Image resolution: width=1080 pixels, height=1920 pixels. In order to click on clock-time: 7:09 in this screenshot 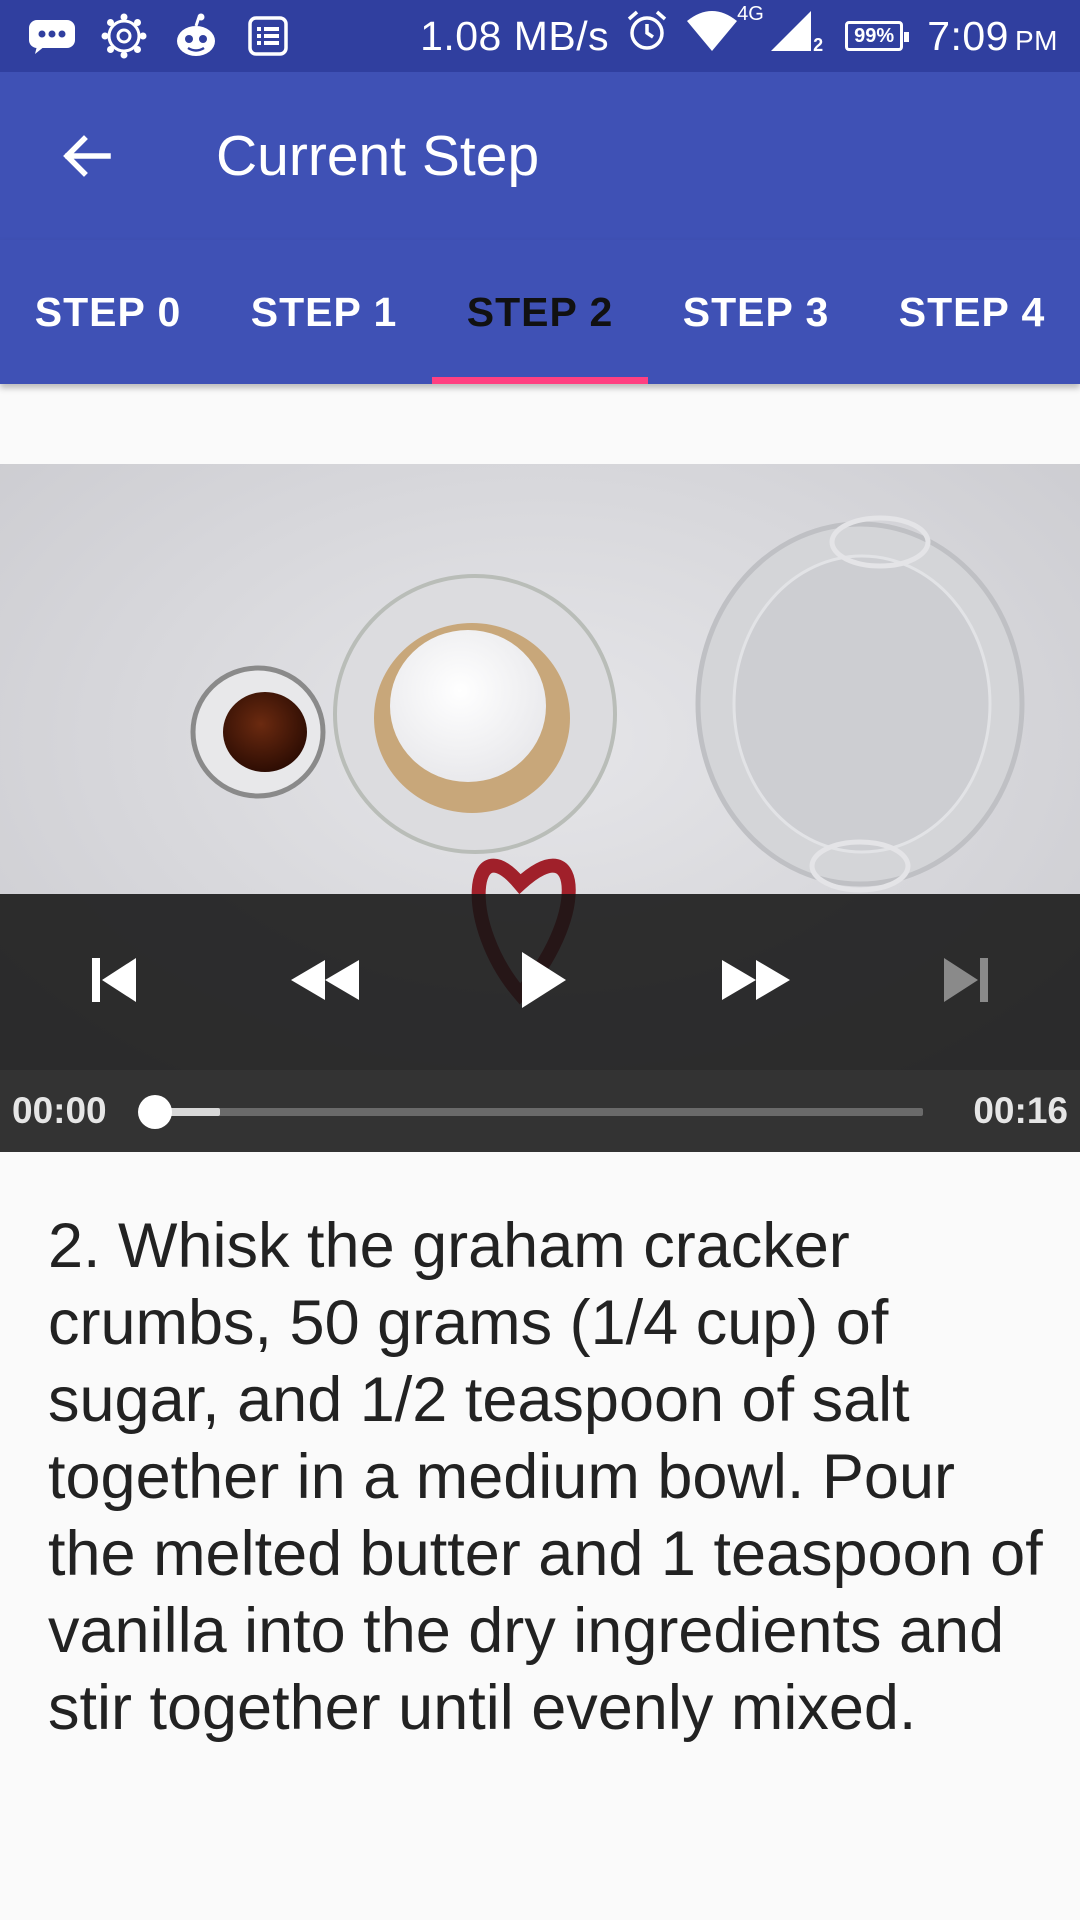, I will do `click(968, 35)`.